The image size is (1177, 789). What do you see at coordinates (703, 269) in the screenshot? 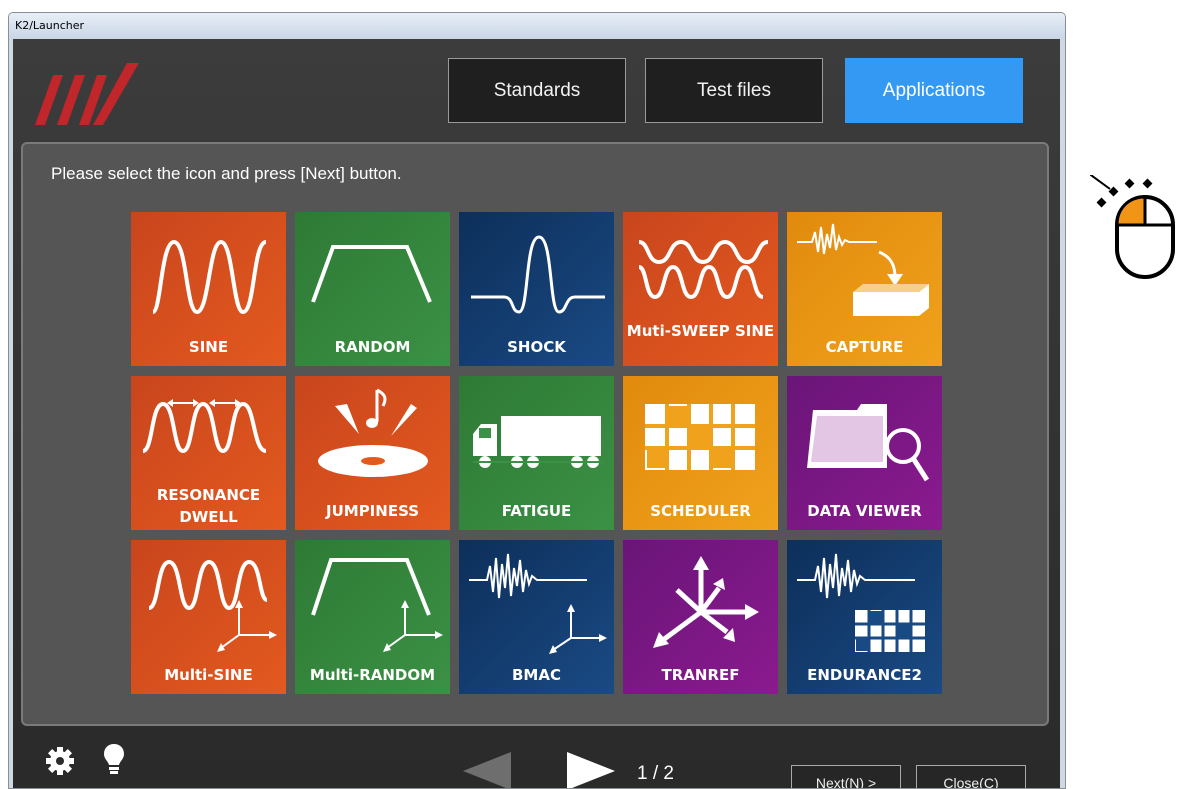
I see `multi-sweep-wave-icon` at bounding box center [703, 269].